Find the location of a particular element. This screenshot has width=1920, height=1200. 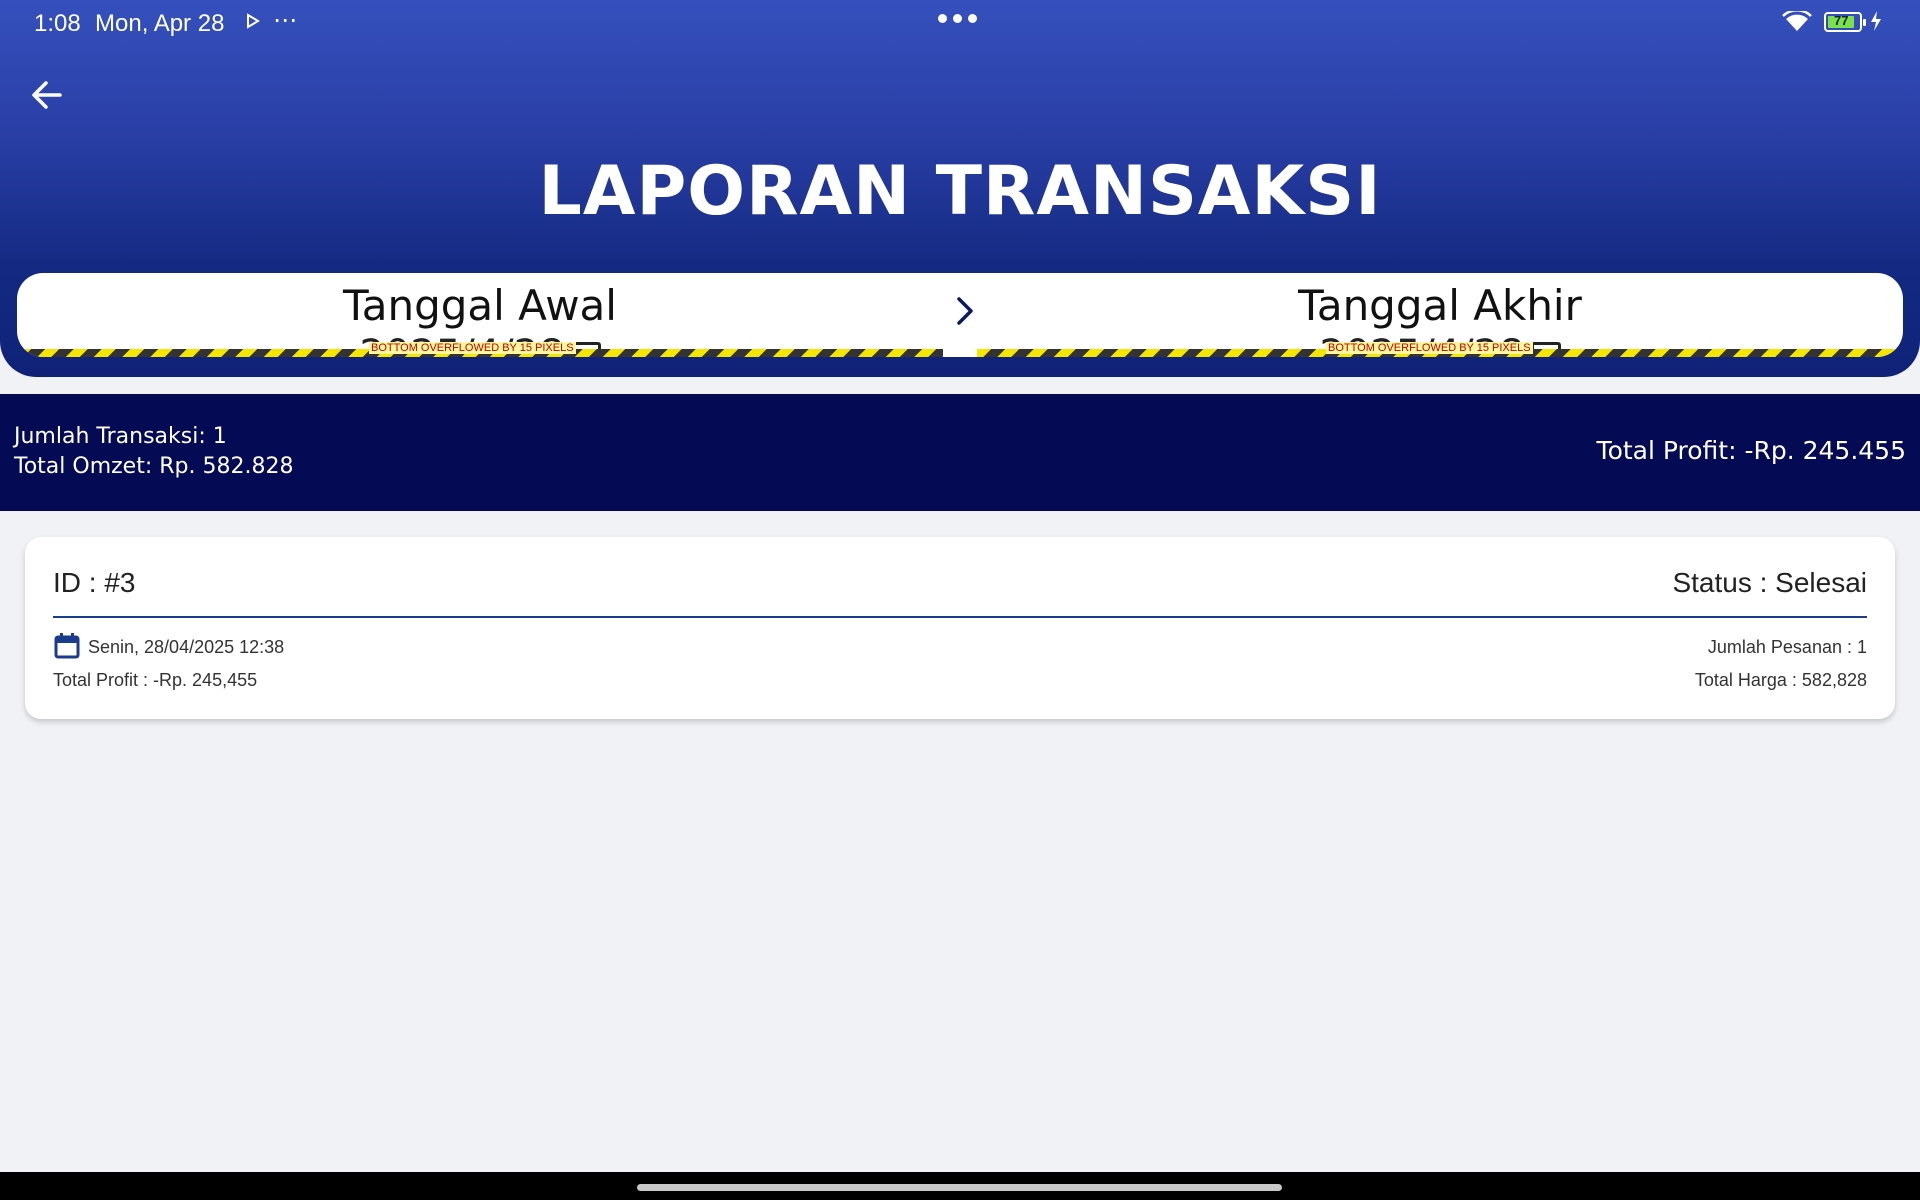

home-gesture-handle is located at coordinates (959, 1187).